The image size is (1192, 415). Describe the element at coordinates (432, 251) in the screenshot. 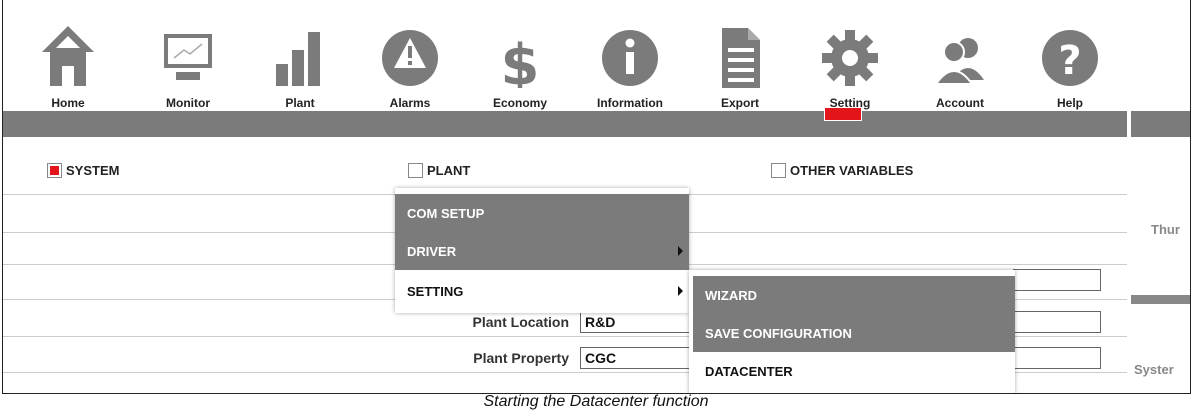

I see `menu-item-driver-label: DRIVER` at that location.